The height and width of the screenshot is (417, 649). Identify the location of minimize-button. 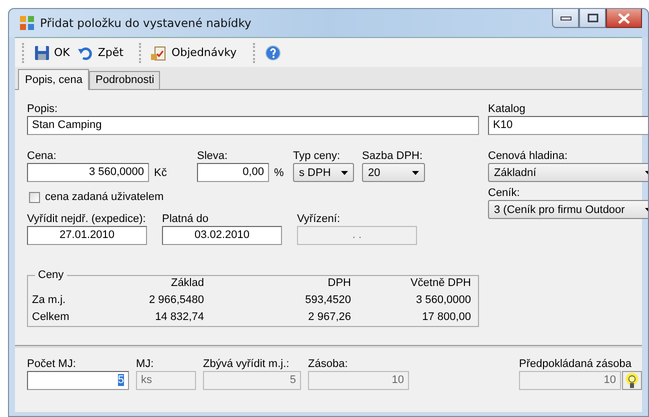
(565, 18).